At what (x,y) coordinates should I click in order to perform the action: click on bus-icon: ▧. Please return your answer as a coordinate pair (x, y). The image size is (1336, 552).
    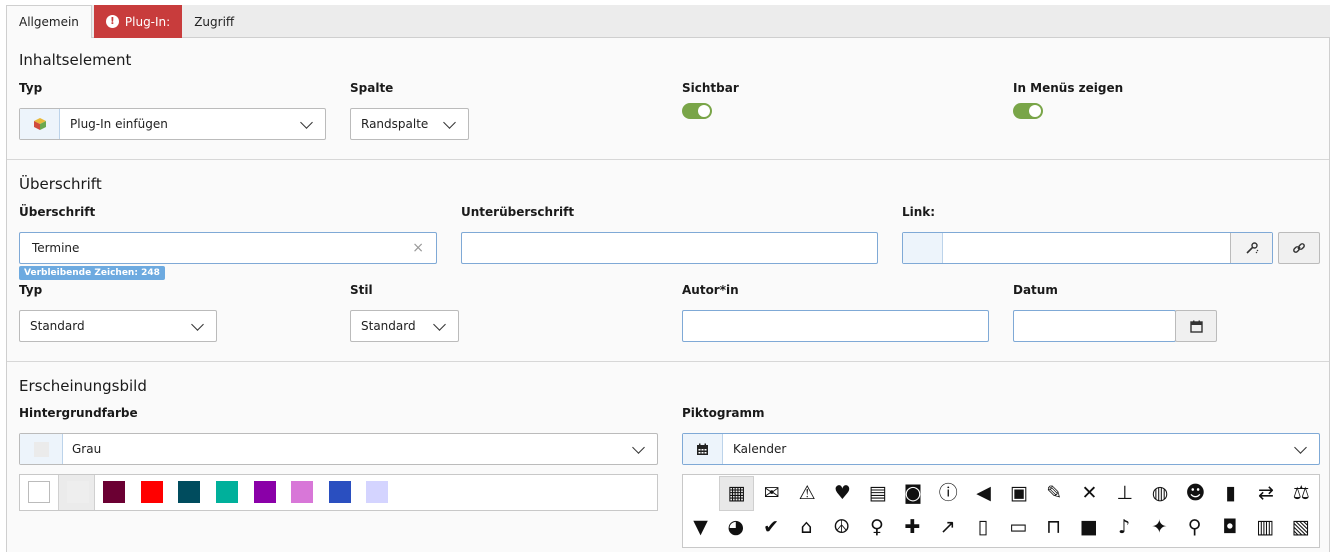
    Looking at the image, I should click on (1300, 527).